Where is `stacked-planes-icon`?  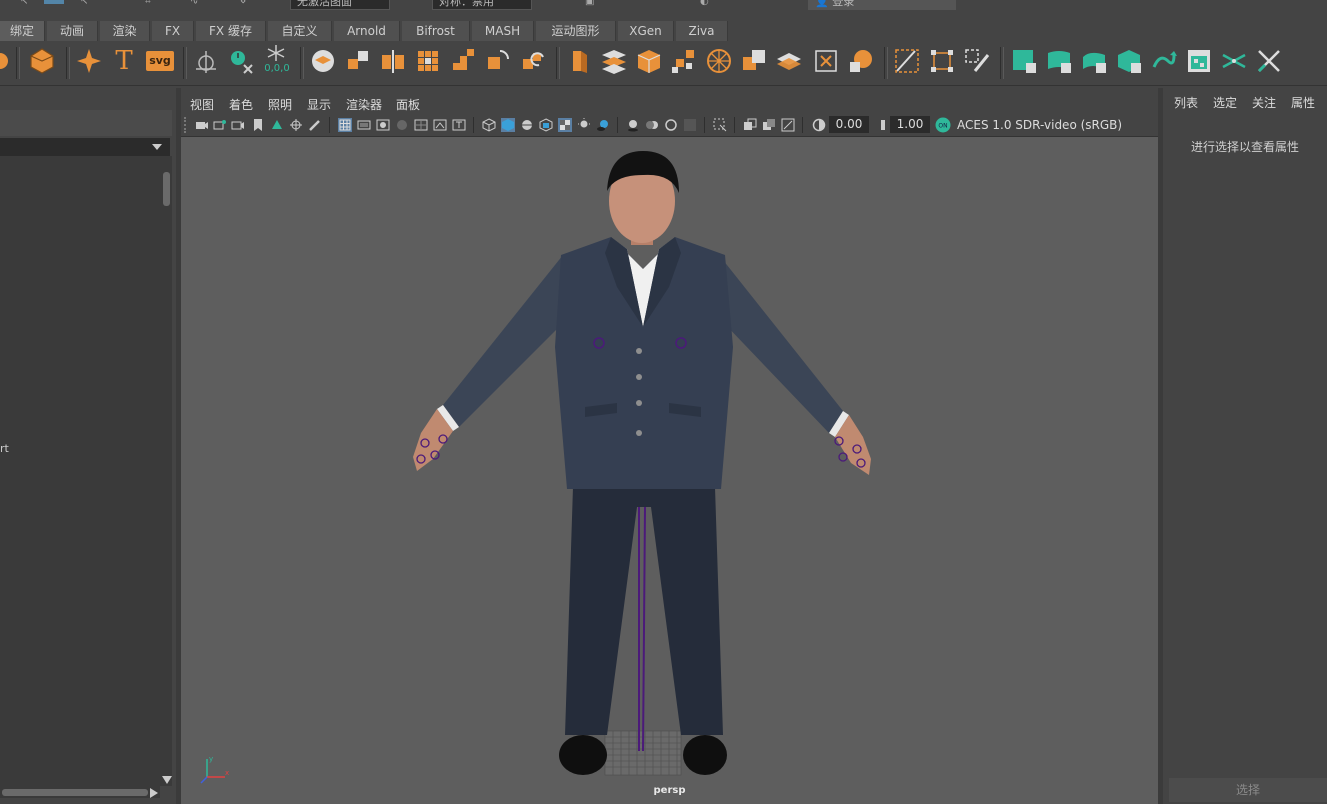
stacked-planes-icon is located at coordinates (614, 61).